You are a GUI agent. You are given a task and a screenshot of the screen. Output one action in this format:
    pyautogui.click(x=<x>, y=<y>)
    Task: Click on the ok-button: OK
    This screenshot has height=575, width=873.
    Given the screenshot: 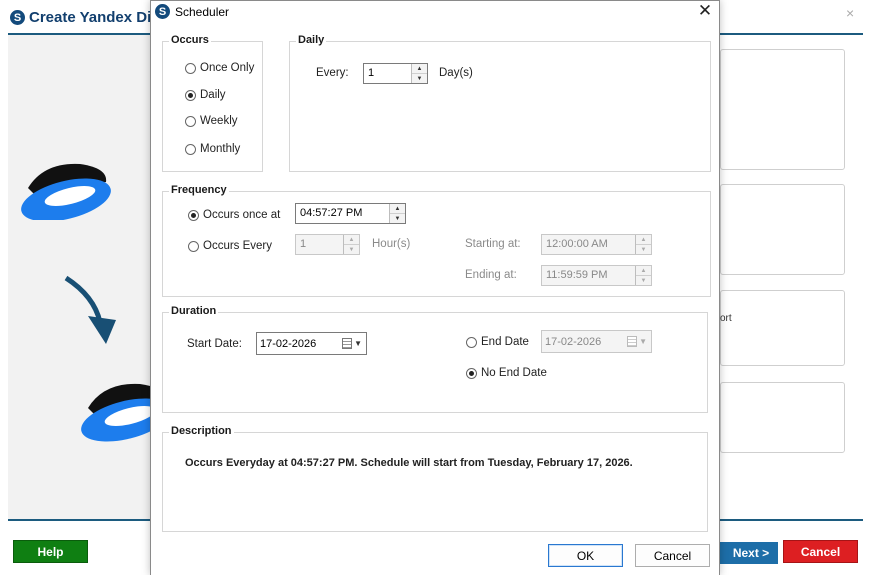 What is the action you would take?
    pyautogui.click(x=585, y=555)
    